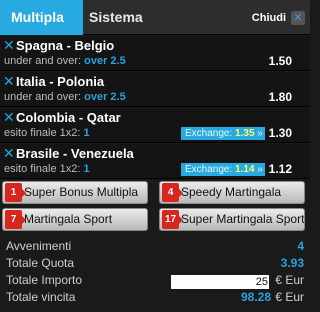 Image resolution: width=320 pixels, height=312 pixels. I want to click on bet-title: Spagna - Belgio, so click(65, 45).